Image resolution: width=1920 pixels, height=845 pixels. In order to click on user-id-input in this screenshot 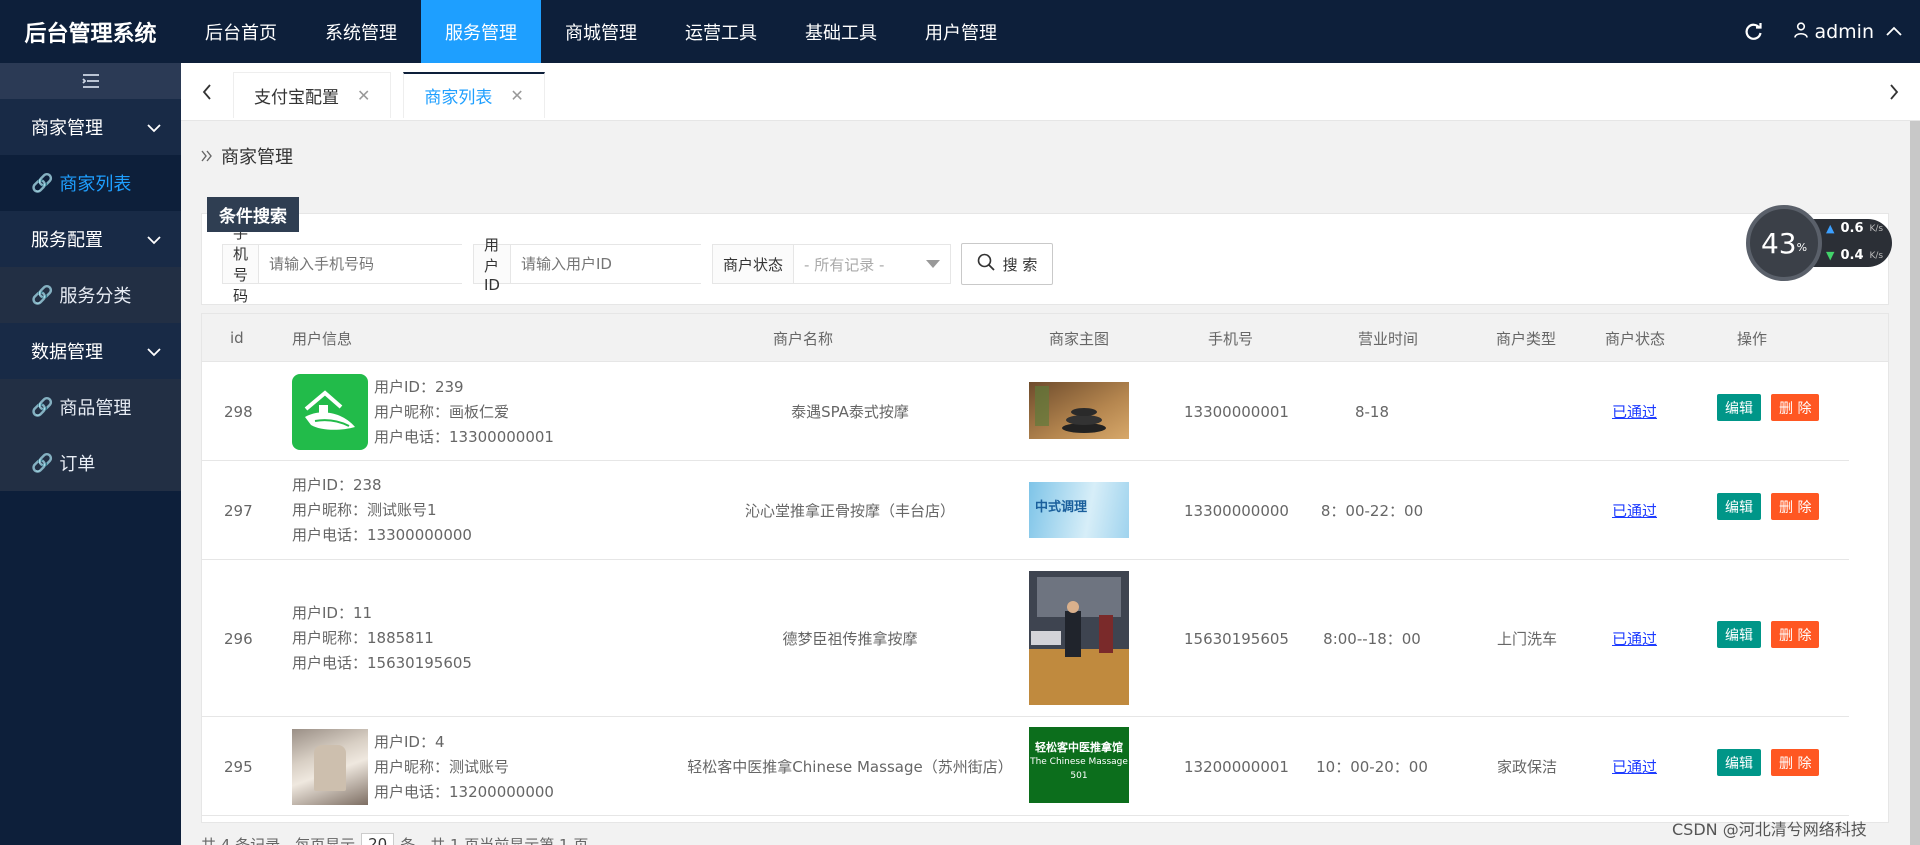, I will do `click(617, 264)`.